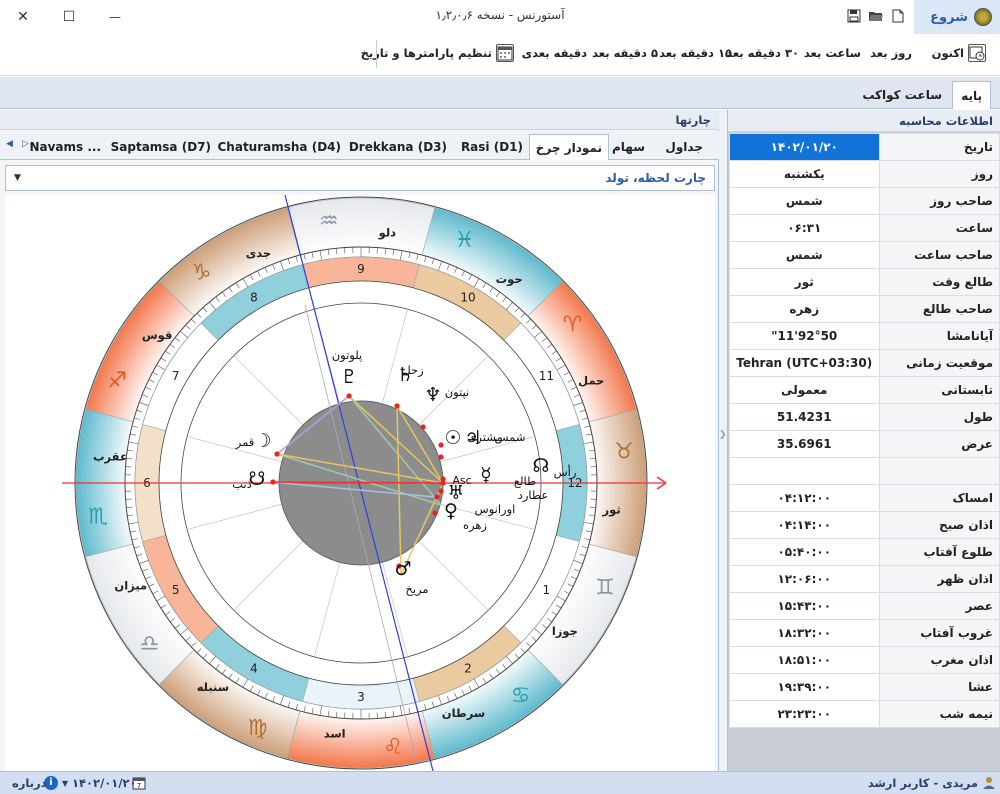 This screenshot has height=794, width=1000. What do you see at coordinates (684, 147) in the screenshot?
I see `tab-tables: جداول` at bounding box center [684, 147].